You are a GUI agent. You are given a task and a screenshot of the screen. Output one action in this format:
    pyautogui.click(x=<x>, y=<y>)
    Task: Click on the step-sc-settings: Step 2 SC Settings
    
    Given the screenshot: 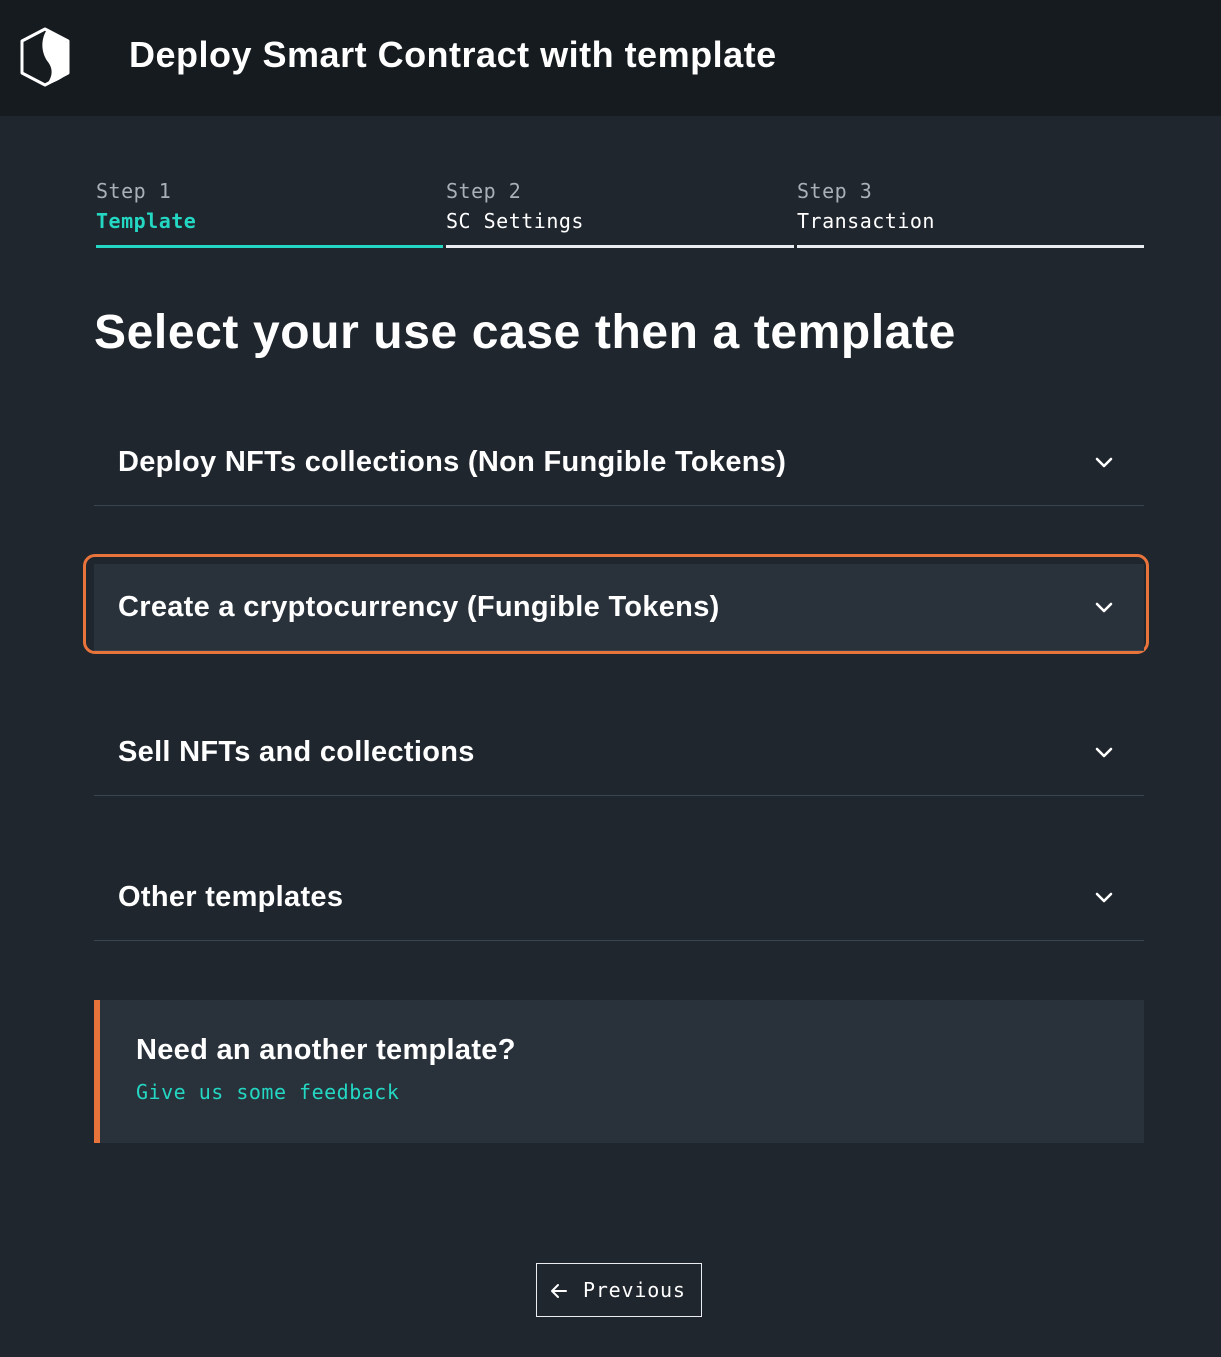 What is the action you would take?
    pyautogui.click(x=620, y=212)
    